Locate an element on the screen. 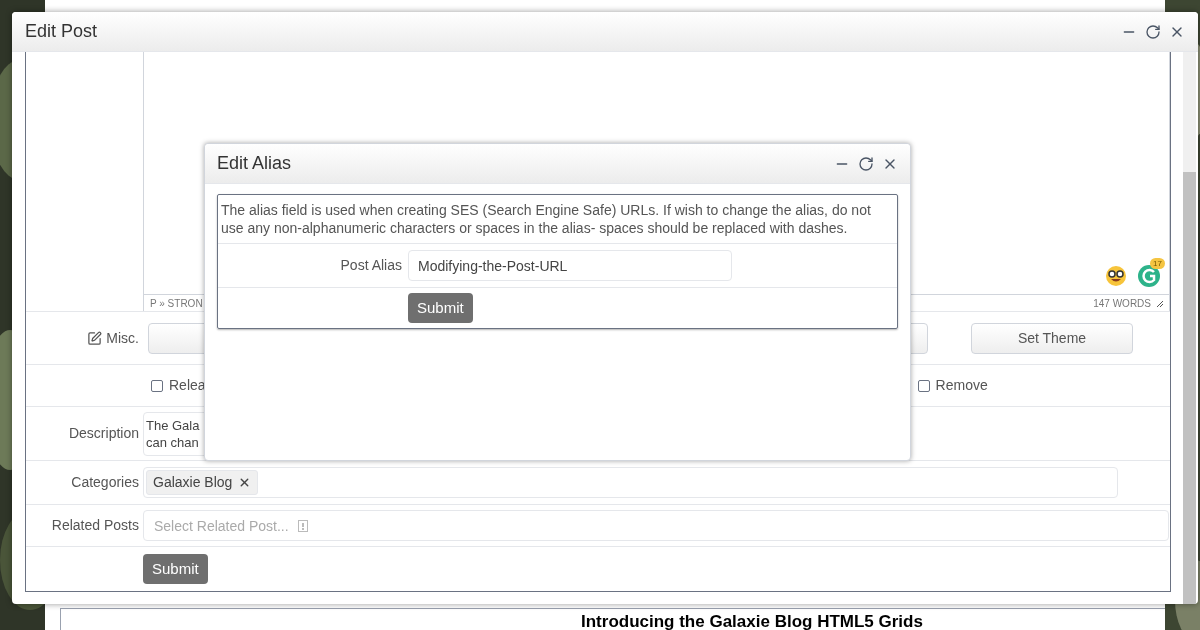 This screenshot has width=1200, height=630. set-theme-button: Set Theme is located at coordinates (1052, 338).